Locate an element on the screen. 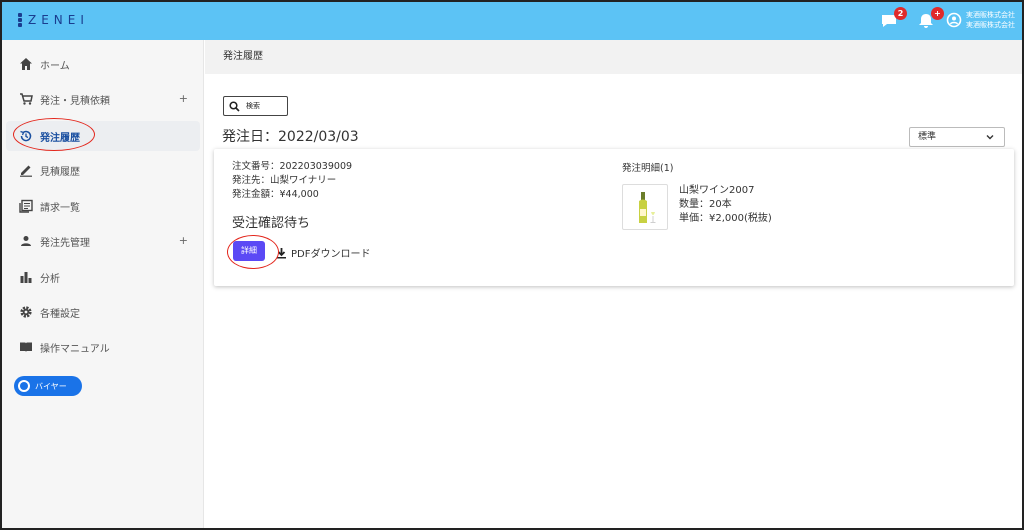 The image size is (1024, 530). sidebar-item-manual: 操作マニュアル is located at coordinates (103, 347).